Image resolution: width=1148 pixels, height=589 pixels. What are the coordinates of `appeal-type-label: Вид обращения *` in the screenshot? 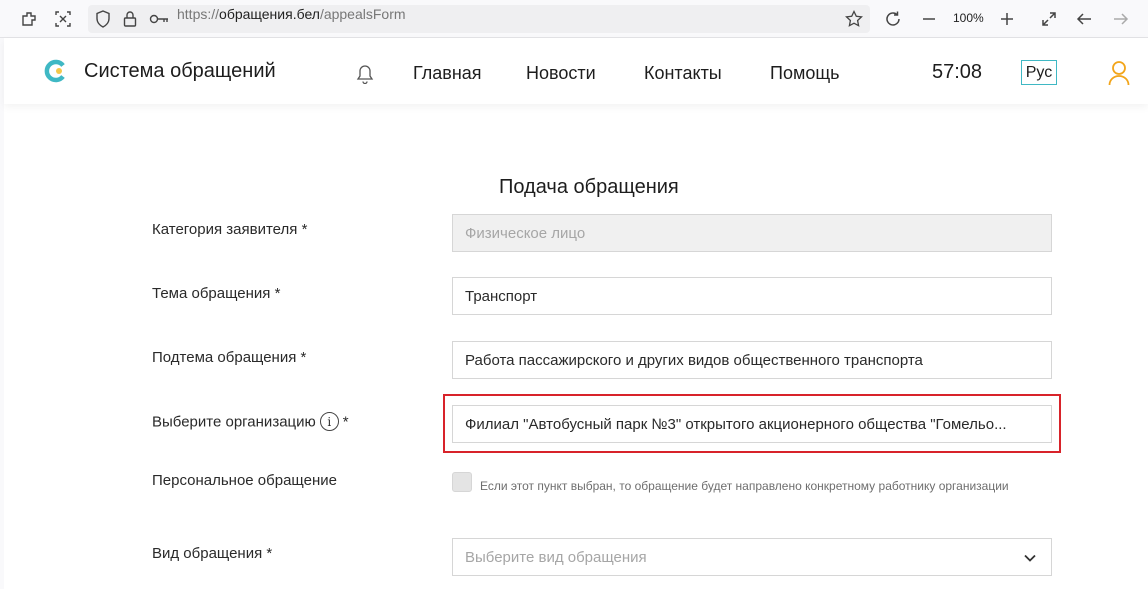 It's located at (212, 553).